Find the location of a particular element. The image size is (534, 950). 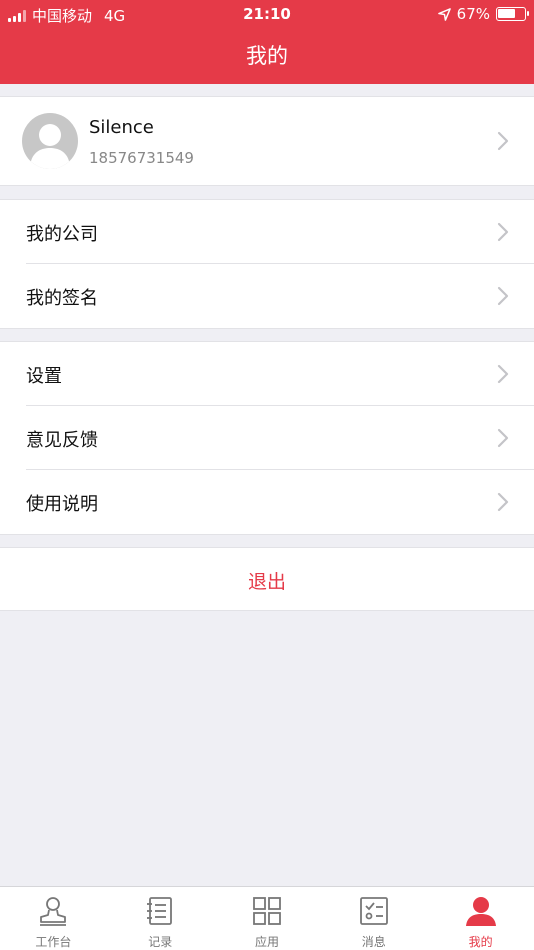

tab-bar: 工作台 记录 应用 消息 我的 is located at coordinates (267, 918).